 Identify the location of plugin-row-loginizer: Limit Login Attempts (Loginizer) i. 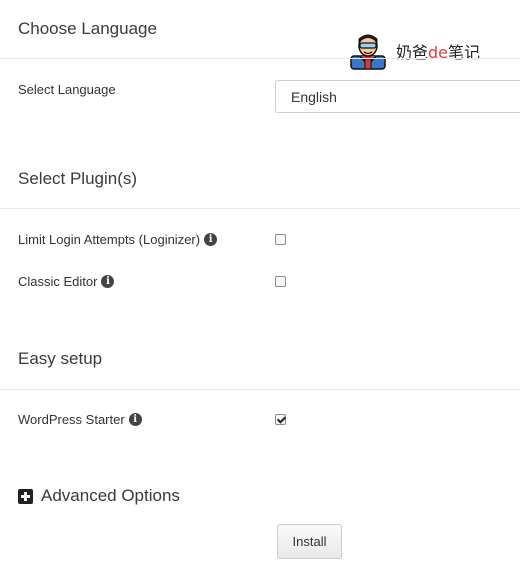
(118, 239).